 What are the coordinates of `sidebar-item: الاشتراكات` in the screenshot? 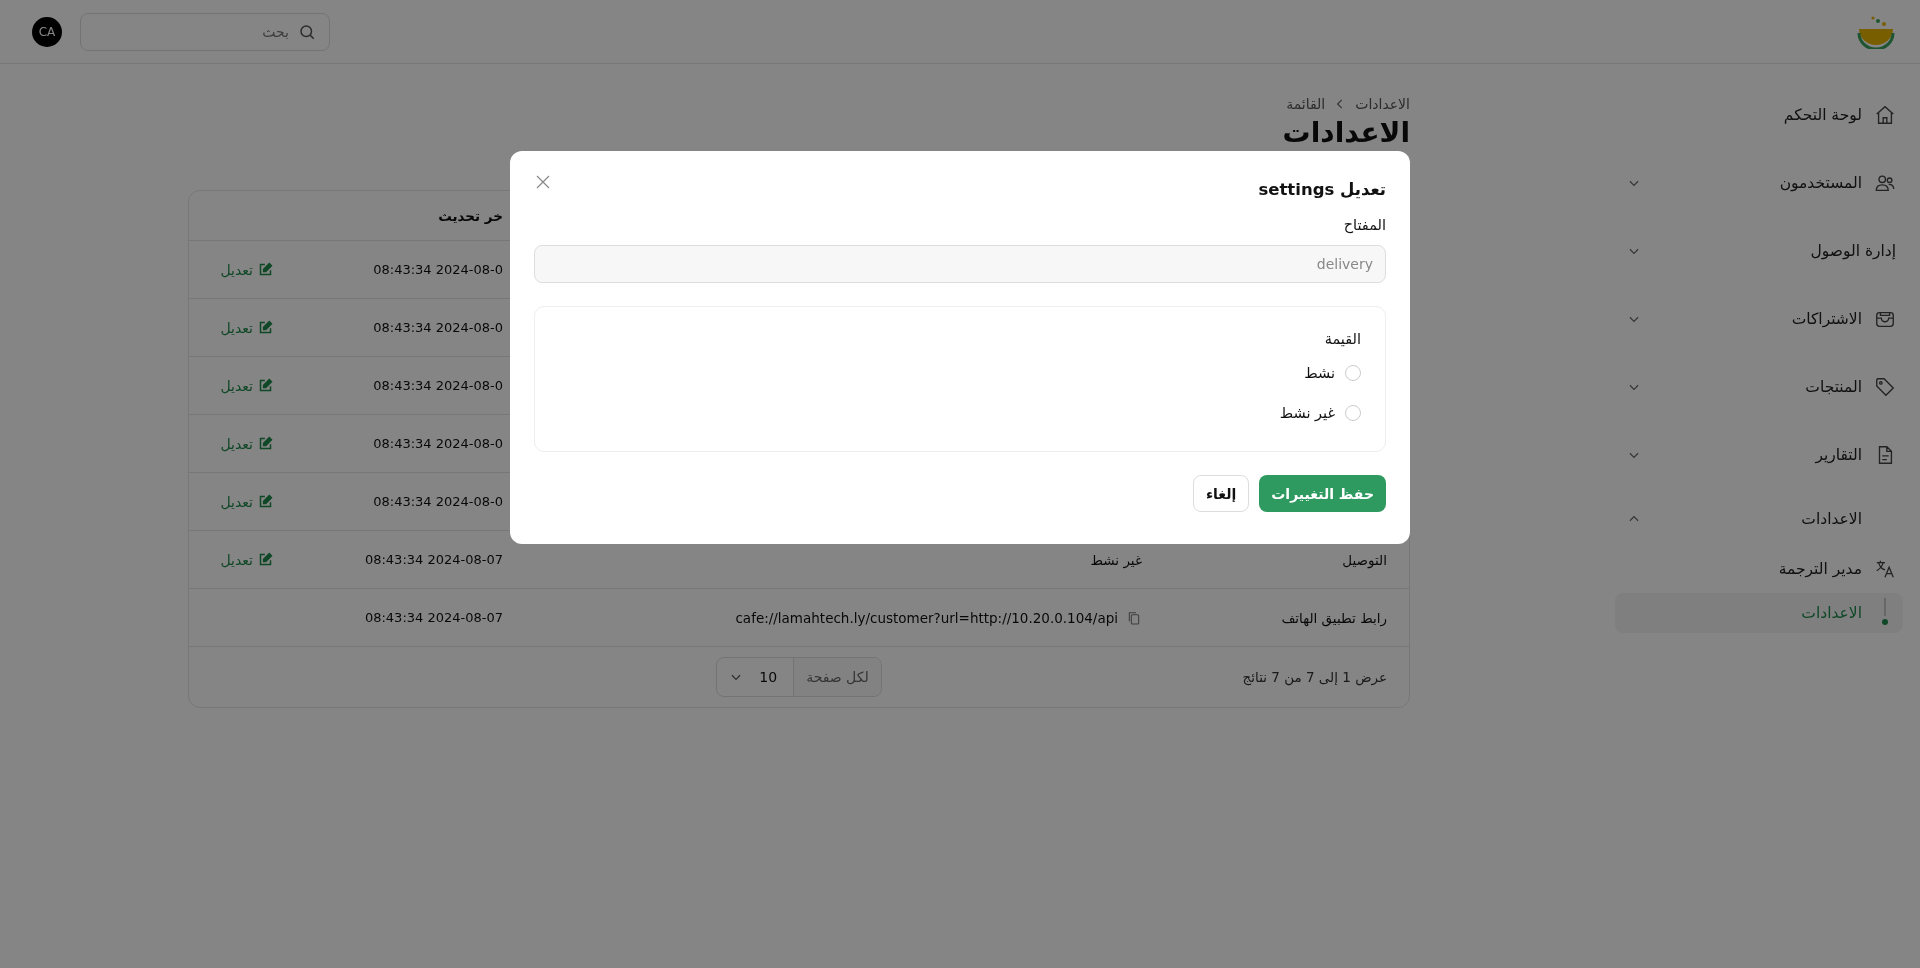 It's located at (1767, 319).